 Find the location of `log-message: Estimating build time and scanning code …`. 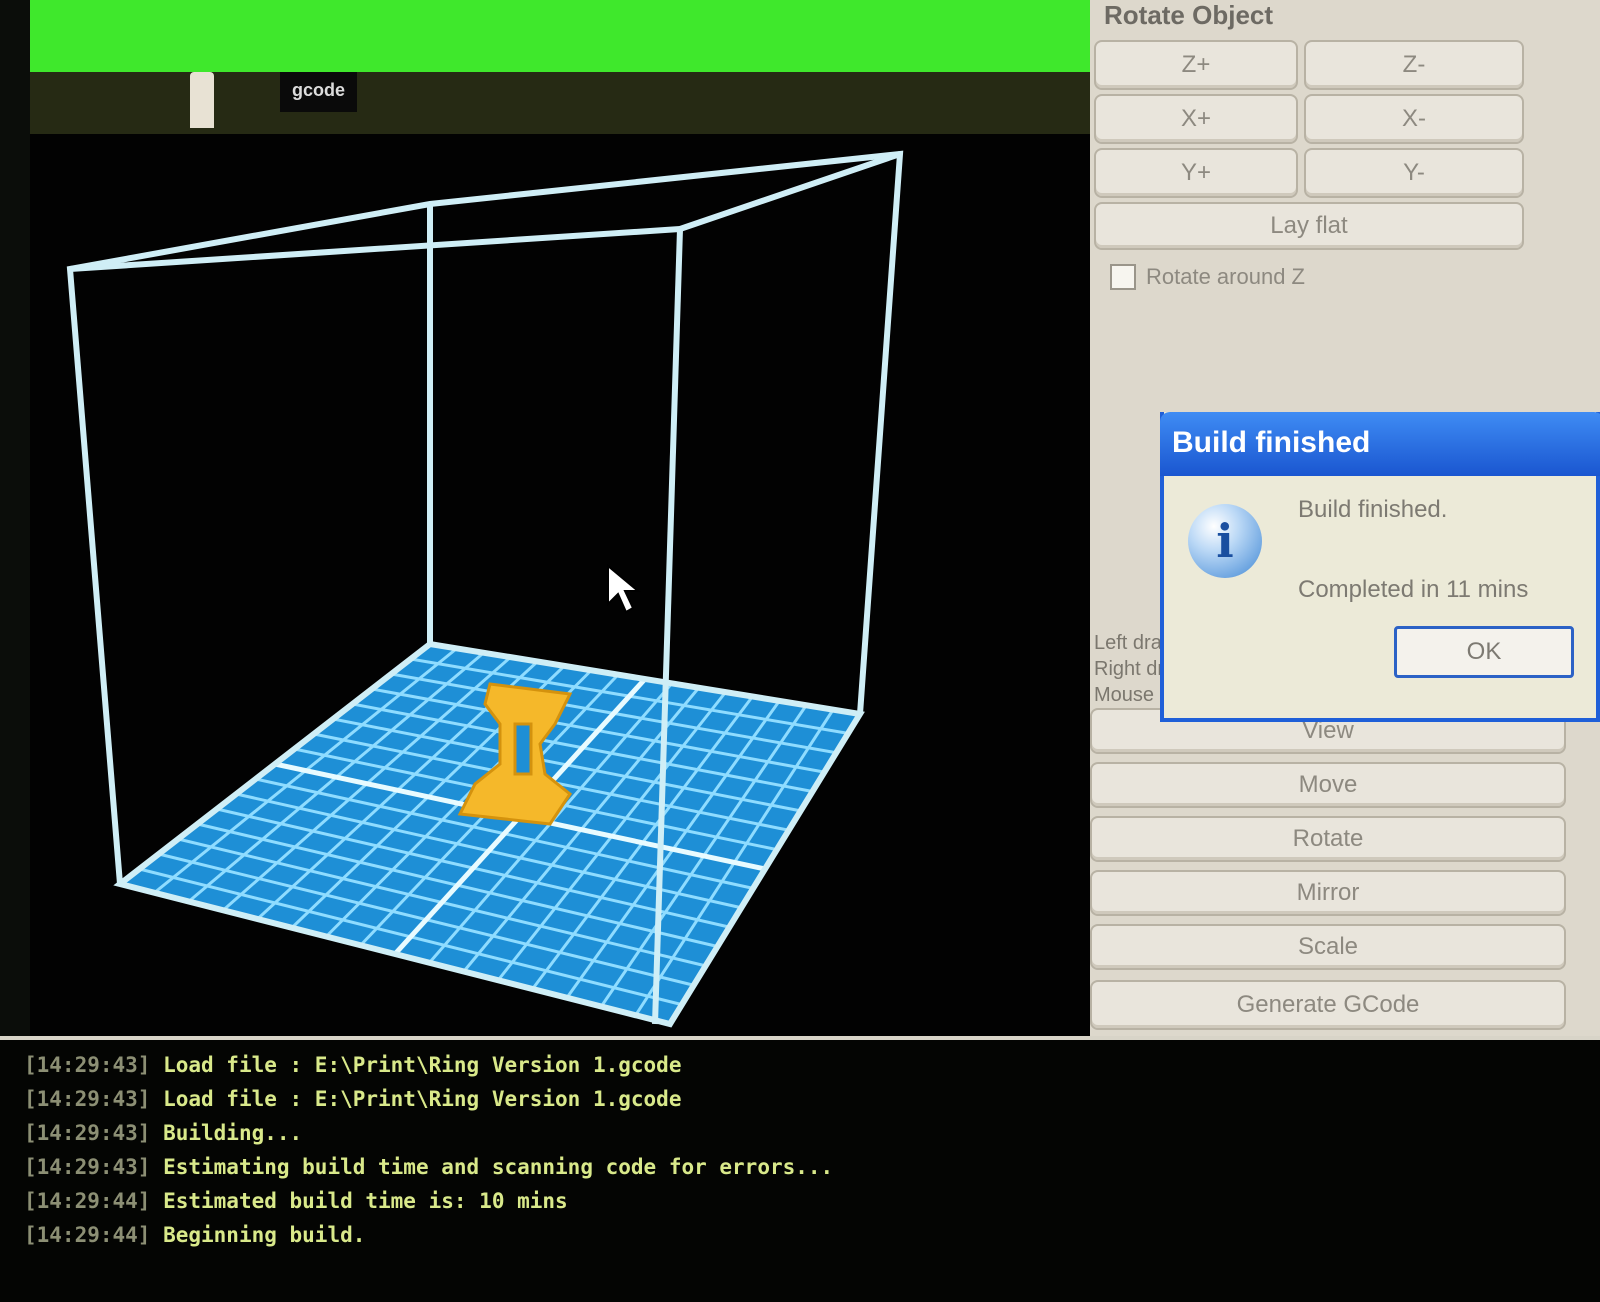

log-message: Estimating build time and scanning code … is located at coordinates (498, 1167).